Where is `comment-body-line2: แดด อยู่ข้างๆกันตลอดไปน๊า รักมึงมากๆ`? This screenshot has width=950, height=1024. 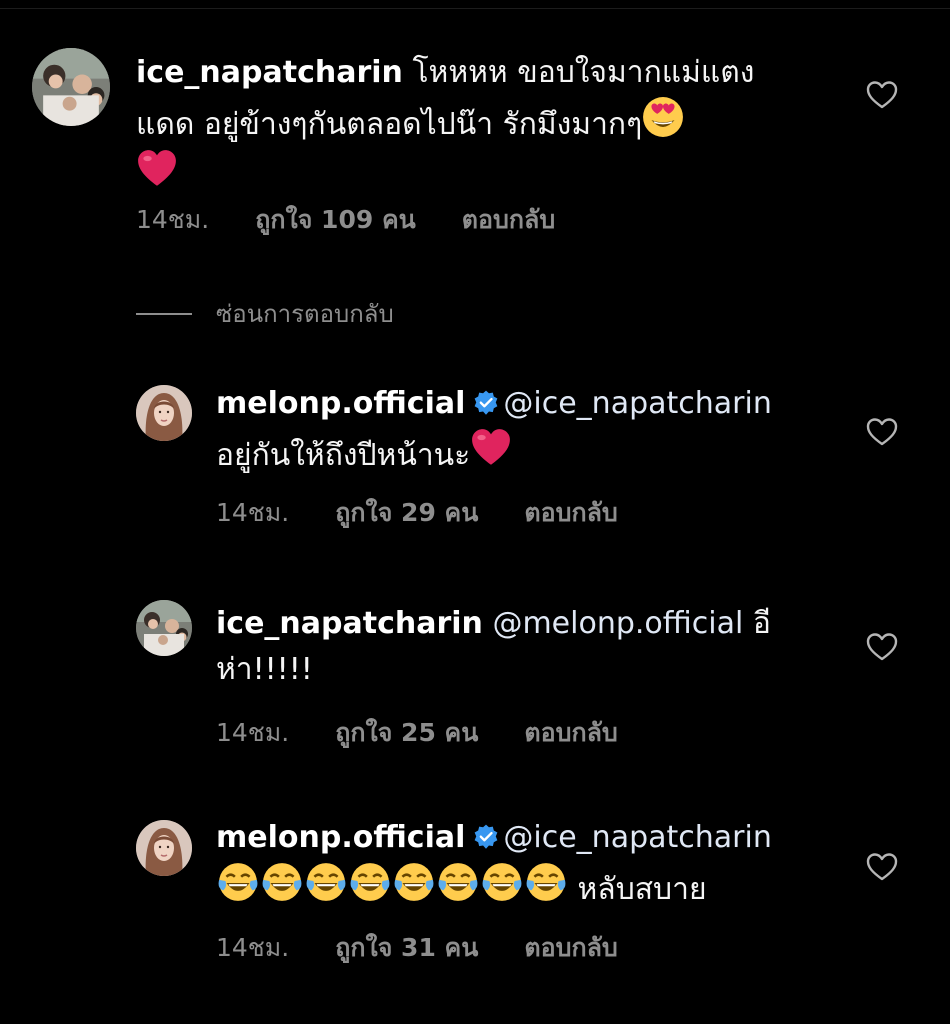 comment-body-line2: แดด อยู่ข้างๆกันตลอดไปน๊า รักมึงมากๆ is located at coordinates (389, 124).